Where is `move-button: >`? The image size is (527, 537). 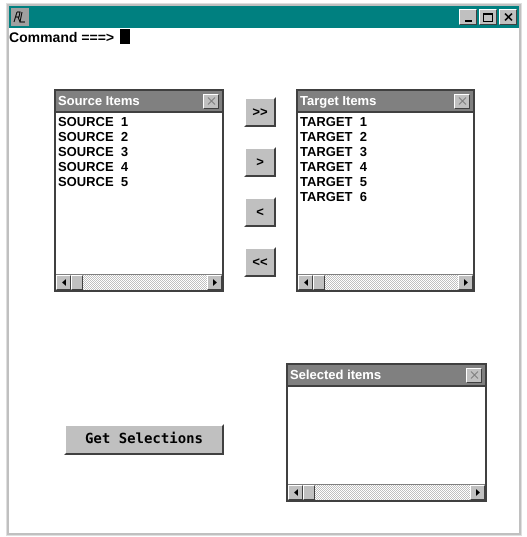 move-button: > is located at coordinates (260, 162).